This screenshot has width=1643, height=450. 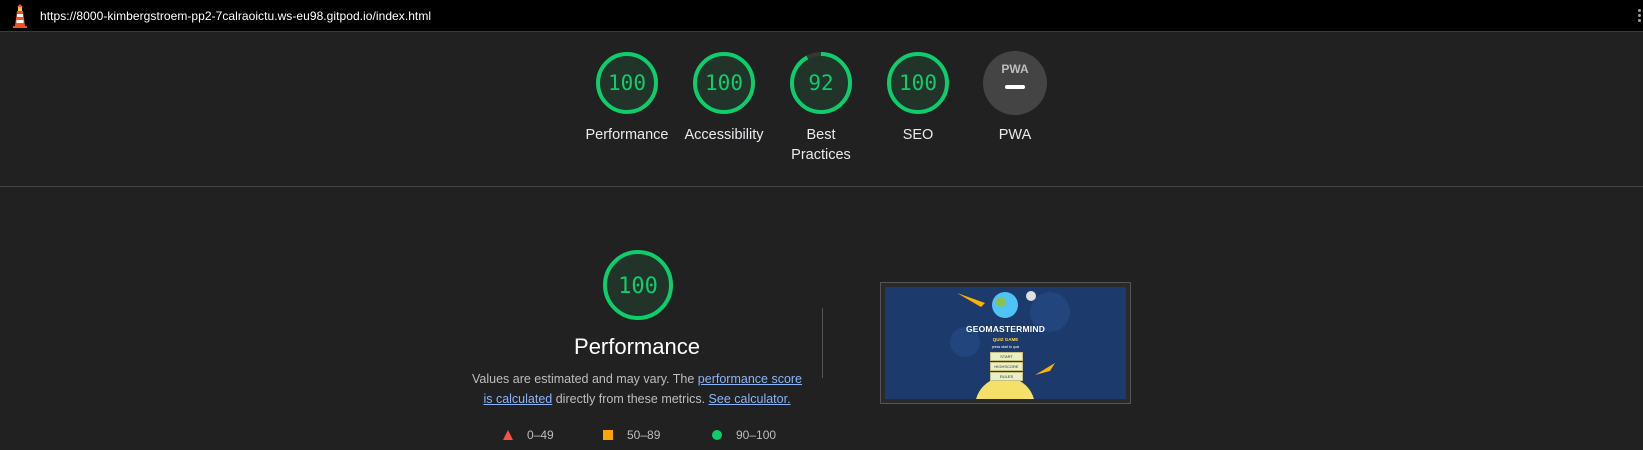 I want to click on gauge-pwa: PWA PWA, so click(x=1015, y=97).